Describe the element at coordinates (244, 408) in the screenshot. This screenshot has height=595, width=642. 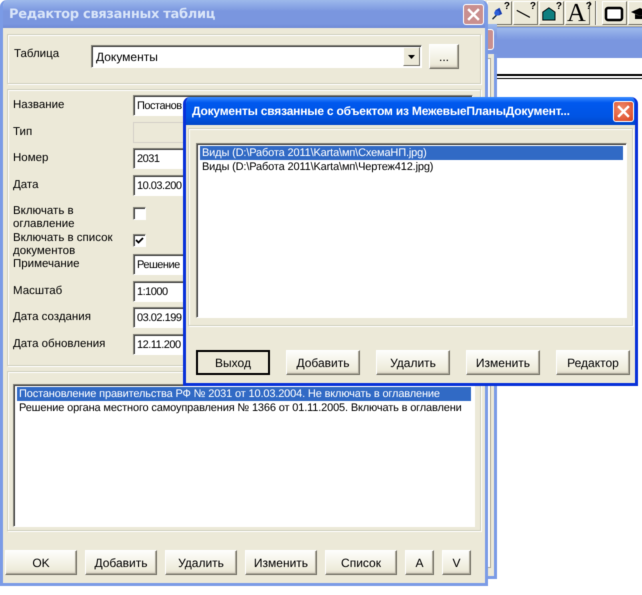
I see `list-item: Решение органа местного самоуправления № 1366 от 01.11.2005. Включать в оглавлени` at that location.